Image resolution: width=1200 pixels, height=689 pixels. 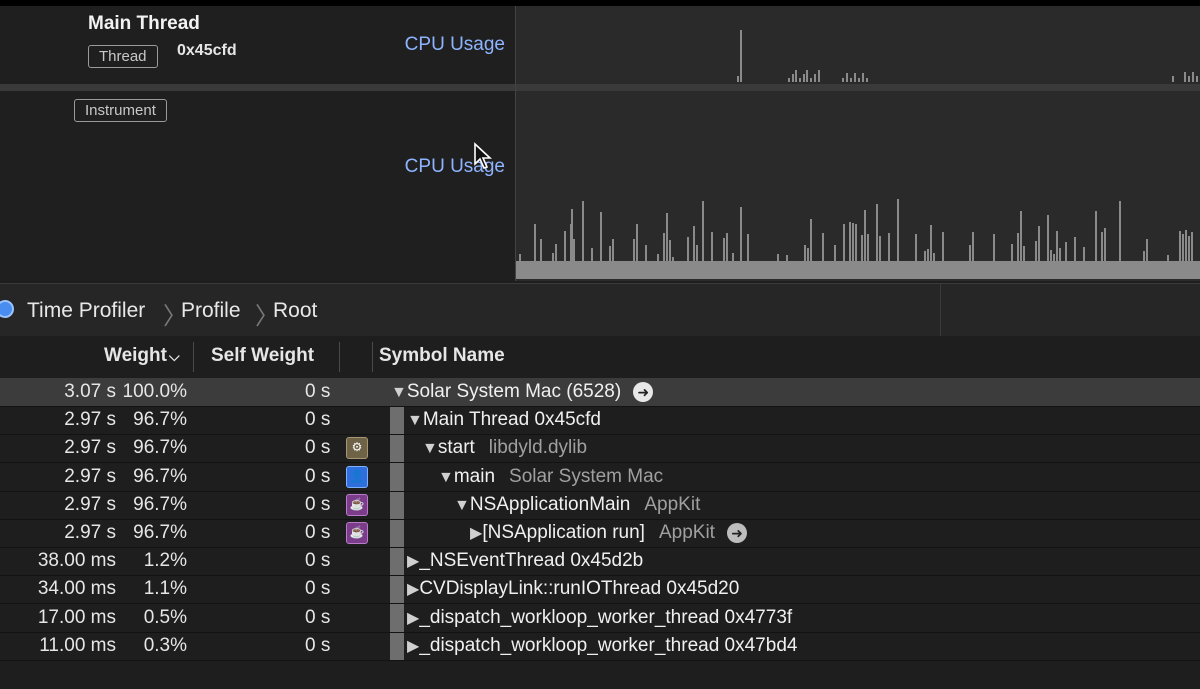 I want to click on breadcrumb-divider, so click(x=940, y=310).